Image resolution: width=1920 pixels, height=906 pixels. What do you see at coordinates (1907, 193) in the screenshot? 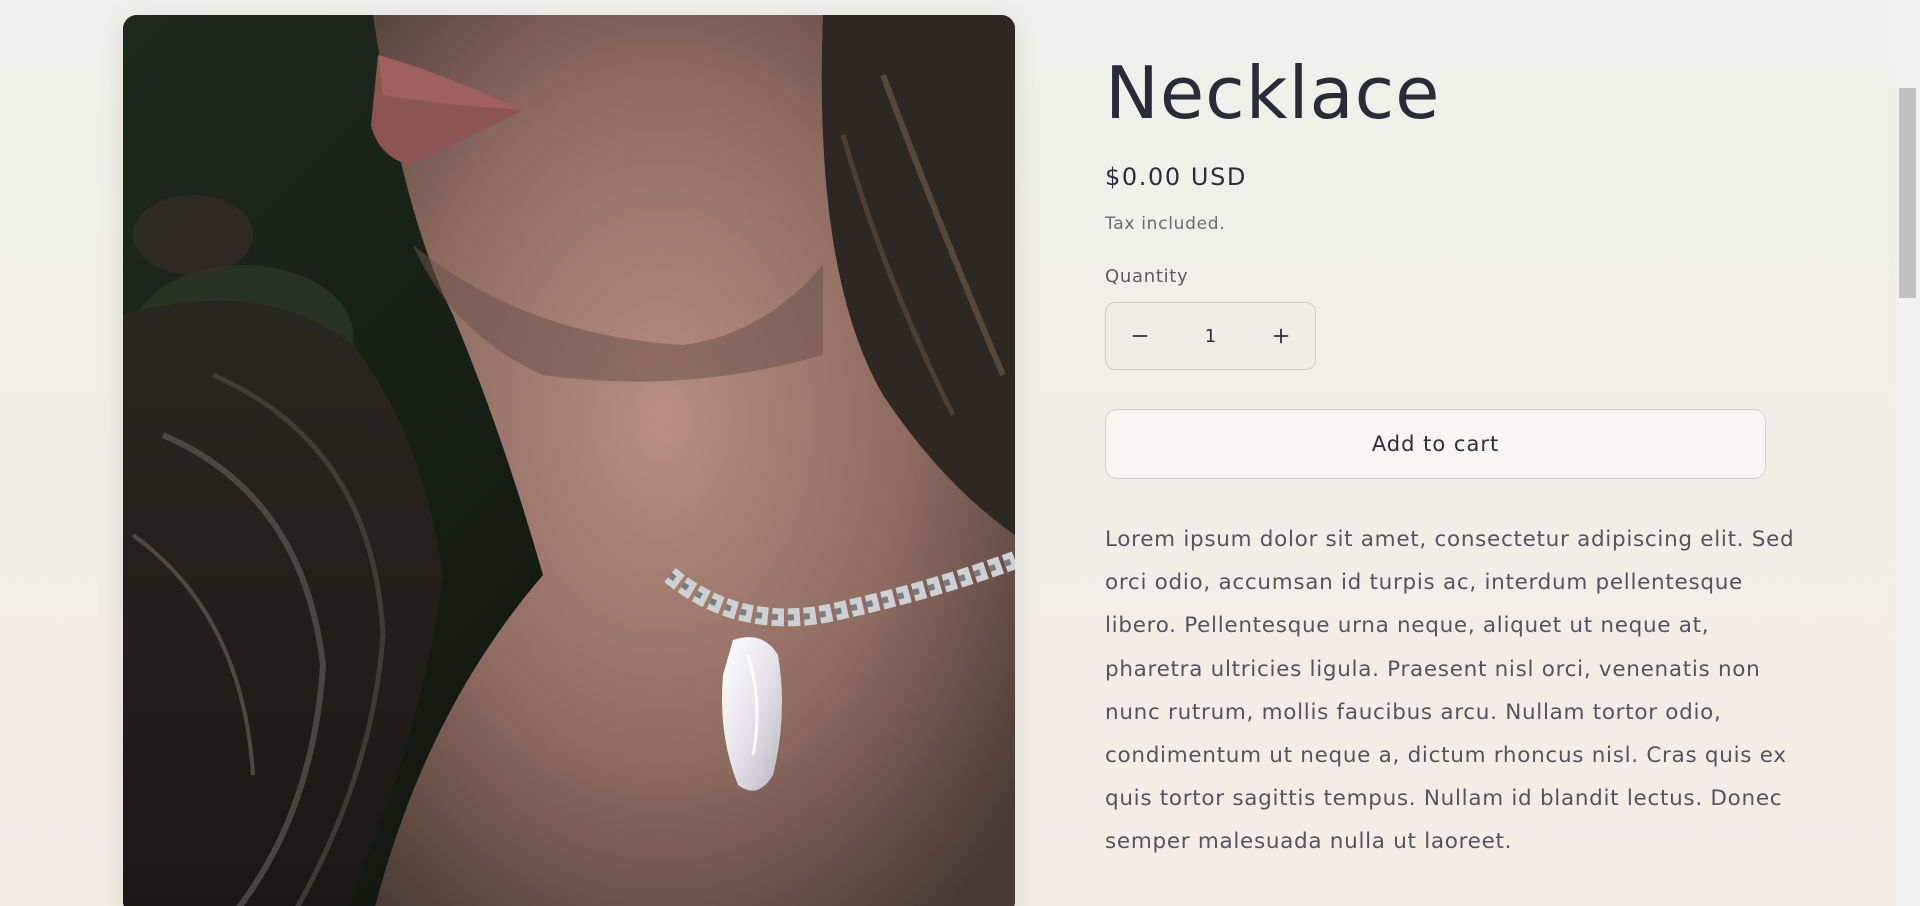
I see `scrollbar-thumb` at bounding box center [1907, 193].